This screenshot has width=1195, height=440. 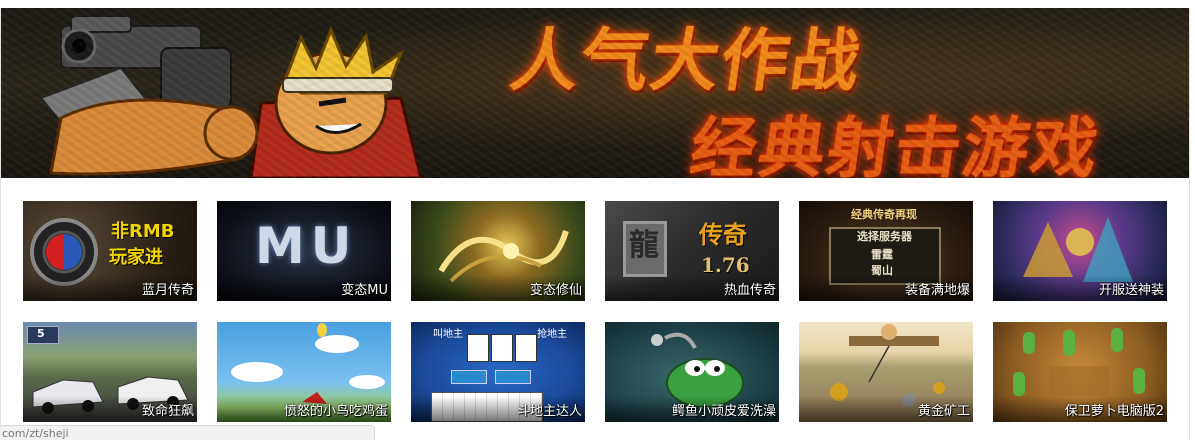 I want to click on banner-title: 人气大作战, so click(x=686, y=61).